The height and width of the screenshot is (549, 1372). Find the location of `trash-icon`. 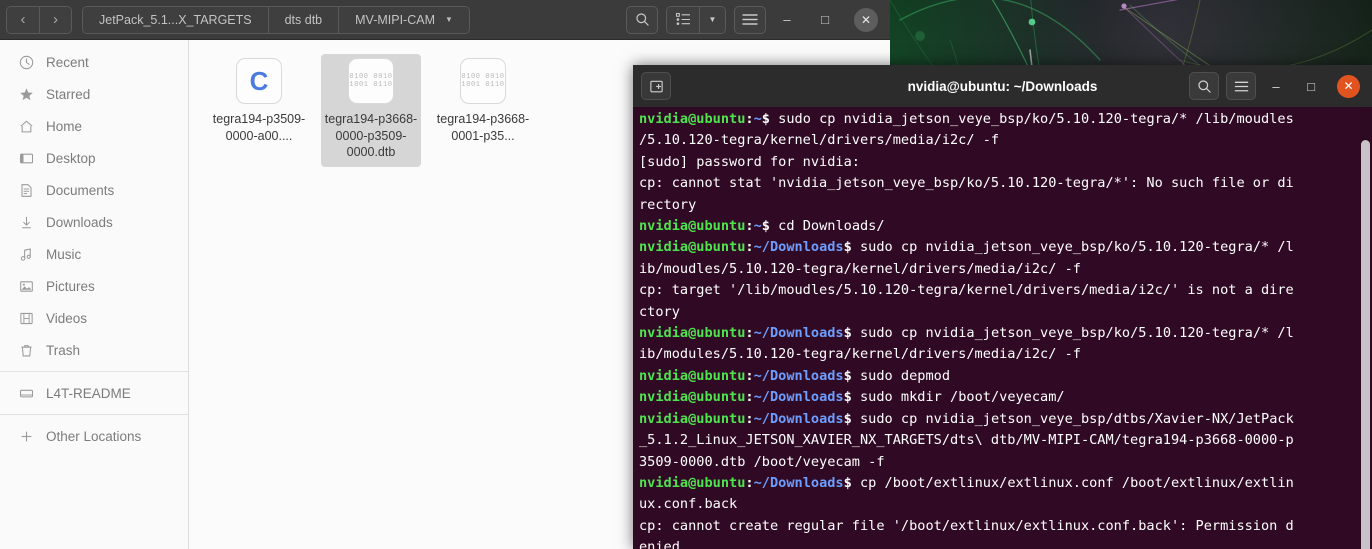

trash-icon is located at coordinates (26, 350).